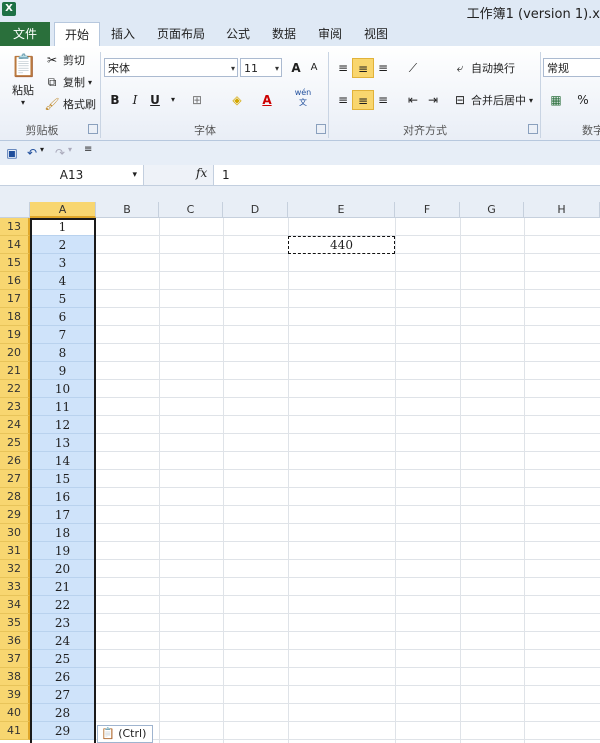 This screenshot has height=743, width=600. Describe the element at coordinates (226, 175) in the screenshot. I see `formula-input: 1` at that location.